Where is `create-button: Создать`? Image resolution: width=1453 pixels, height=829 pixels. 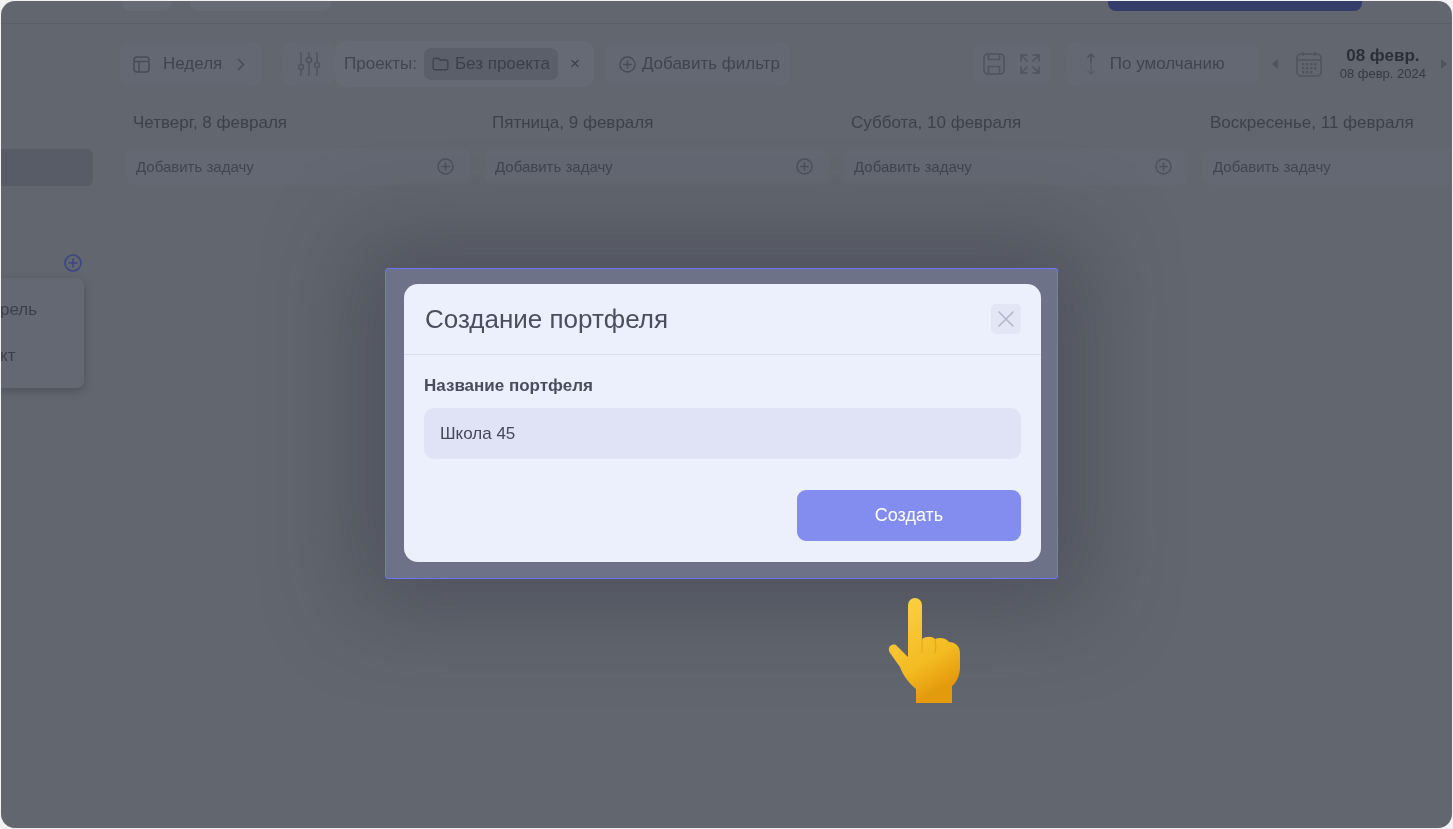
create-button: Создать is located at coordinates (909, 515).